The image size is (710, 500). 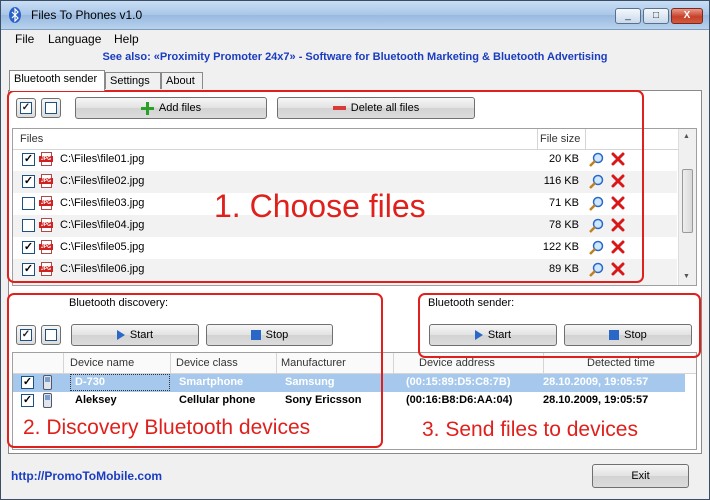 I want to click on bluetooth-icon, so click(x=15, y=15).